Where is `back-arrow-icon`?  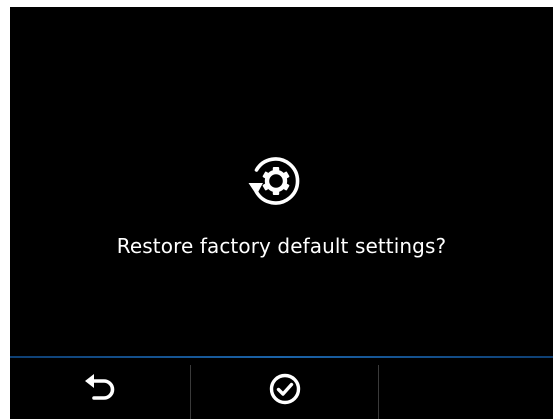
back-arrow-icon is located at coordinates (100, 386).